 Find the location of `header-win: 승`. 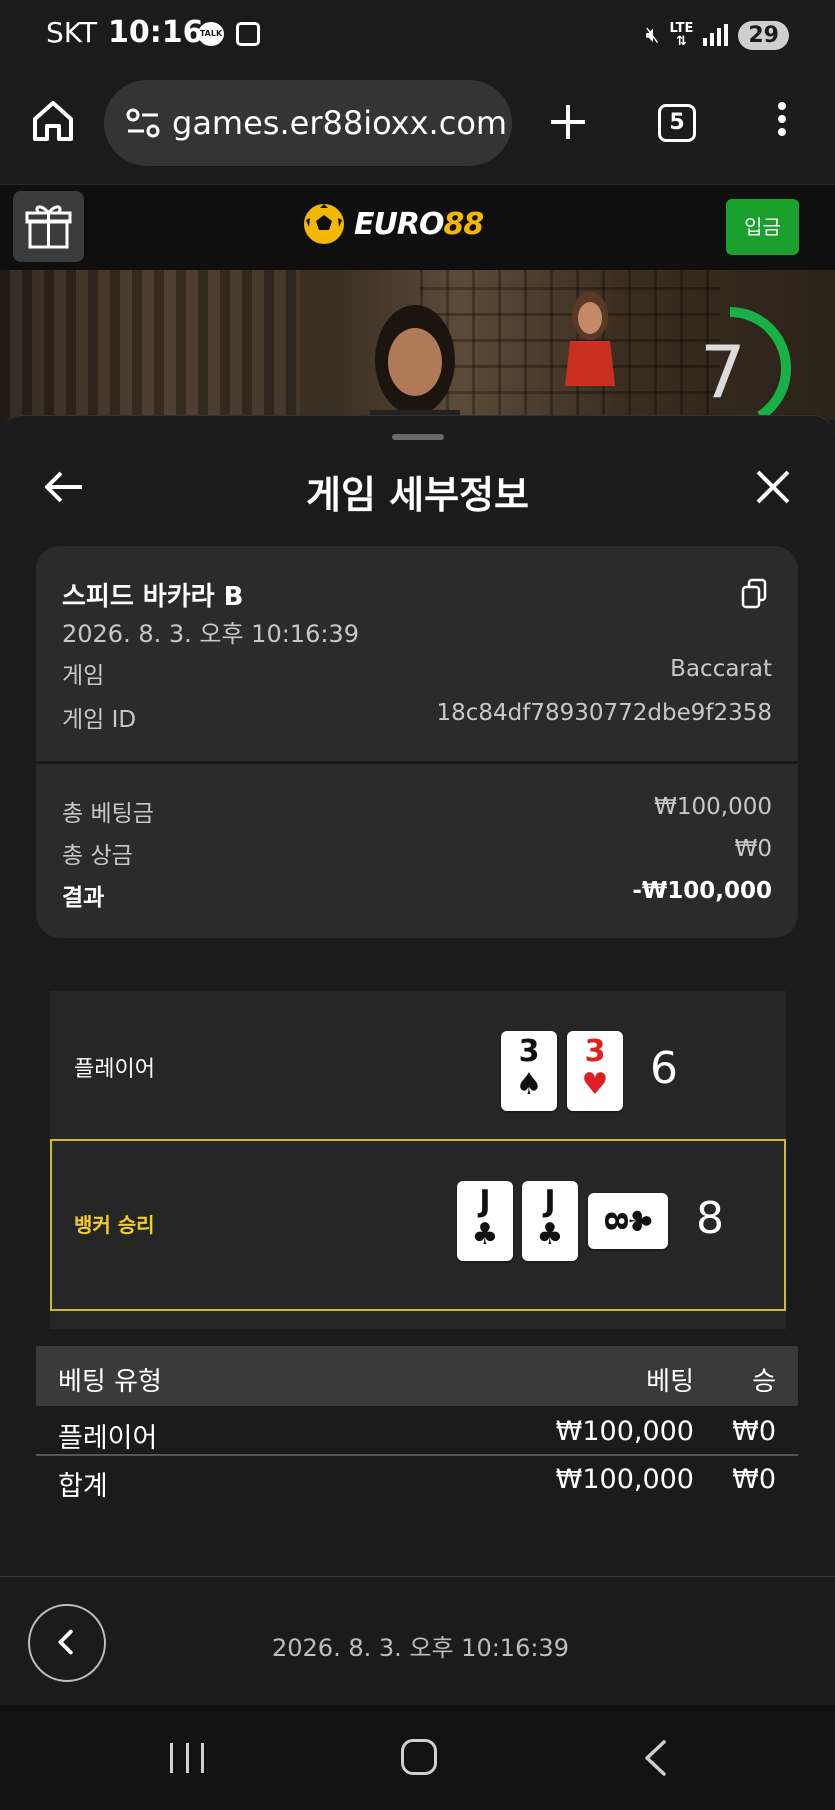

header-win: 승 is located at coordinates (764, 1382).